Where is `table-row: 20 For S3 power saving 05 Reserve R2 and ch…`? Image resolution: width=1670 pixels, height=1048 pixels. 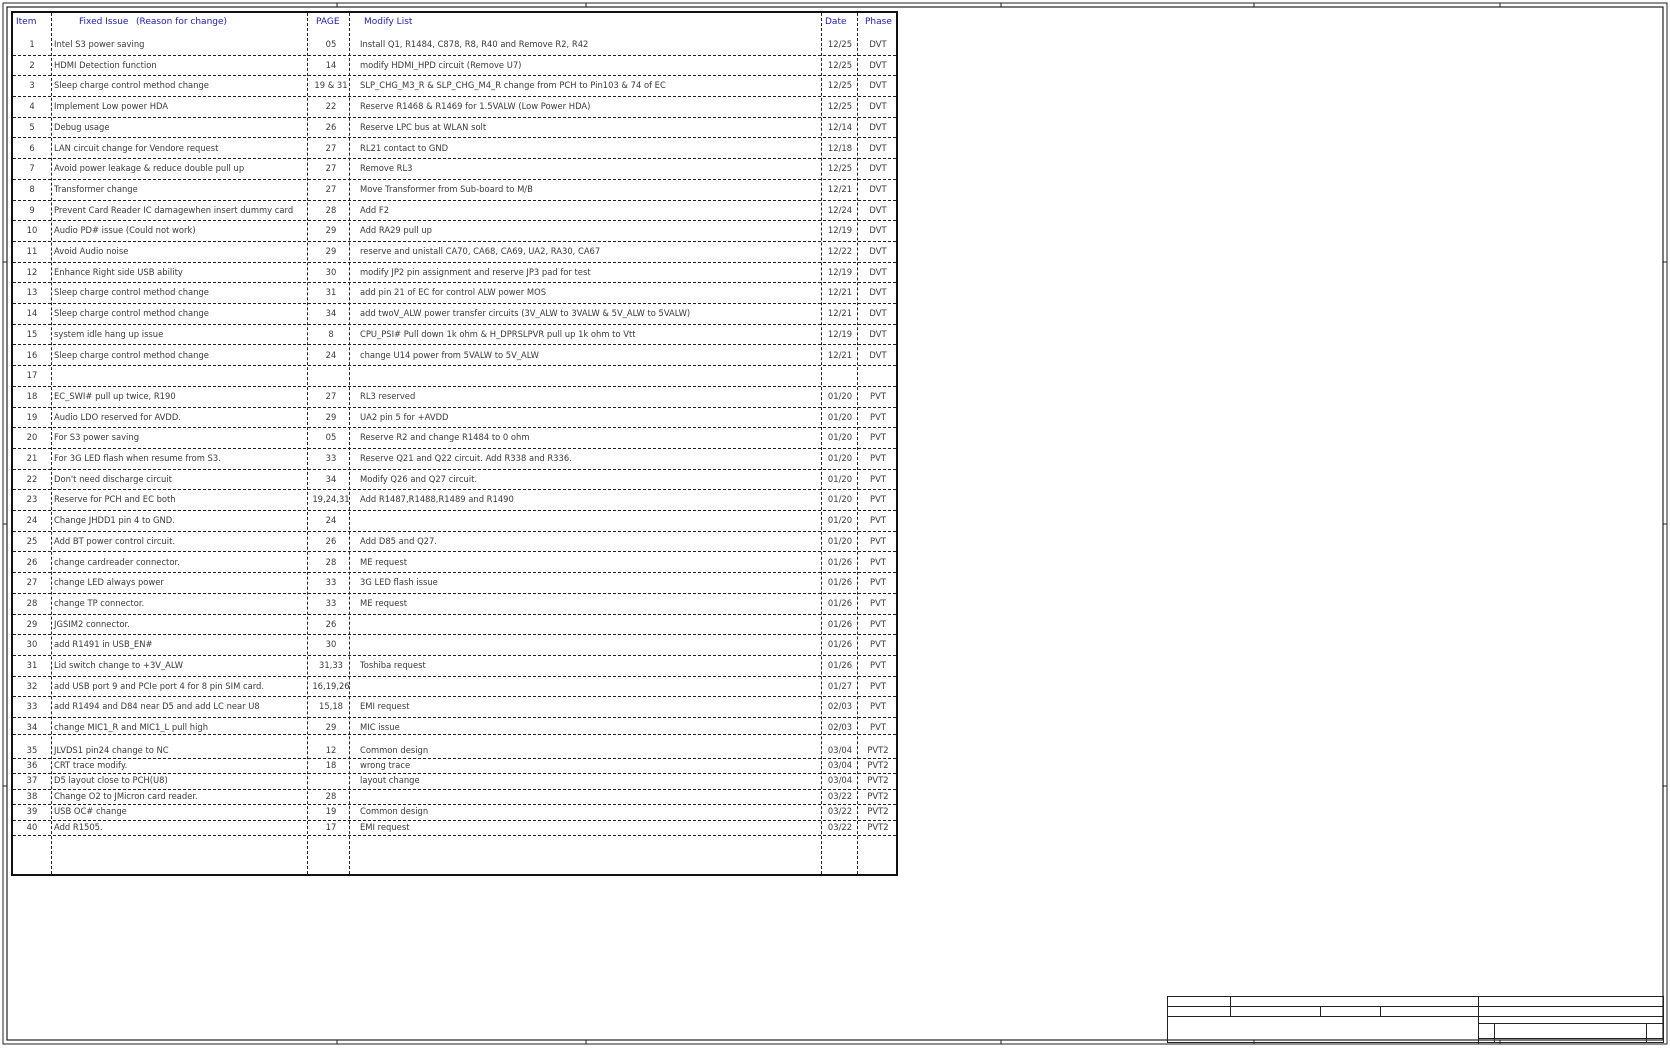
table-row: 20 For S3 power saving 05 Reserve R2 and ch… is located at coordinates (454, 438).